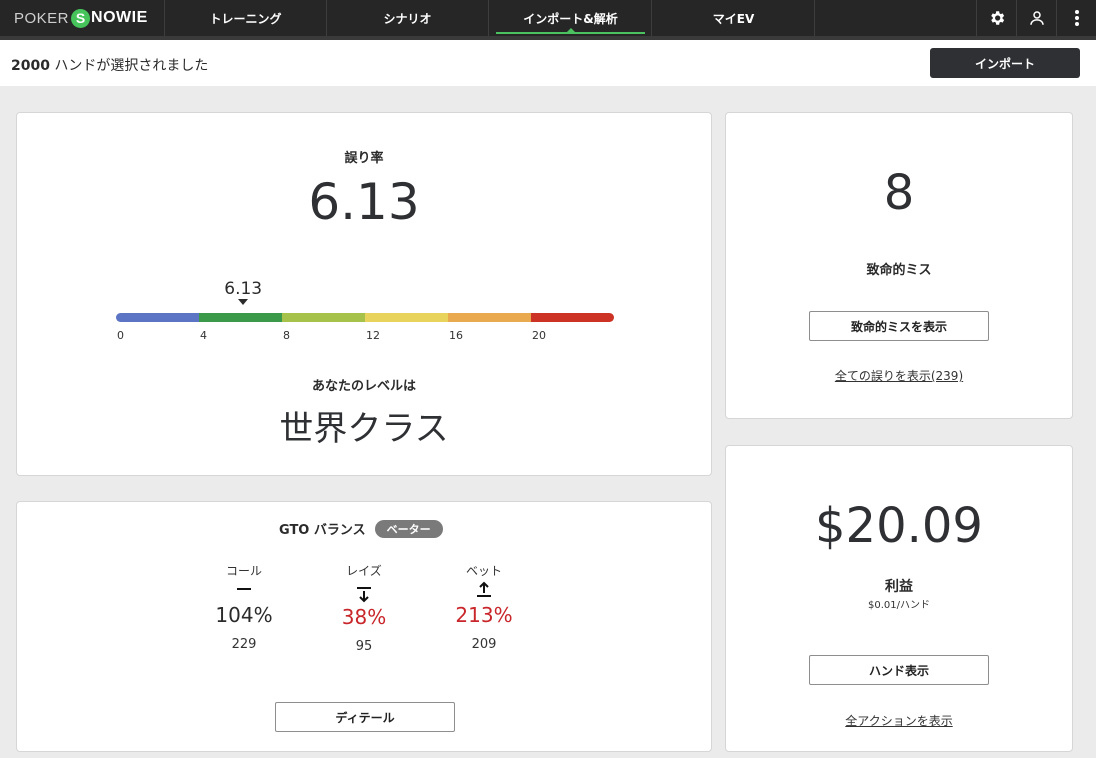 The width and height of the screenshot is (1096, 758). What do you see at coordinates (734, 18) in the screenshot?
I see `tab-my-ev: マイEV` at bounding box center [734, 18].